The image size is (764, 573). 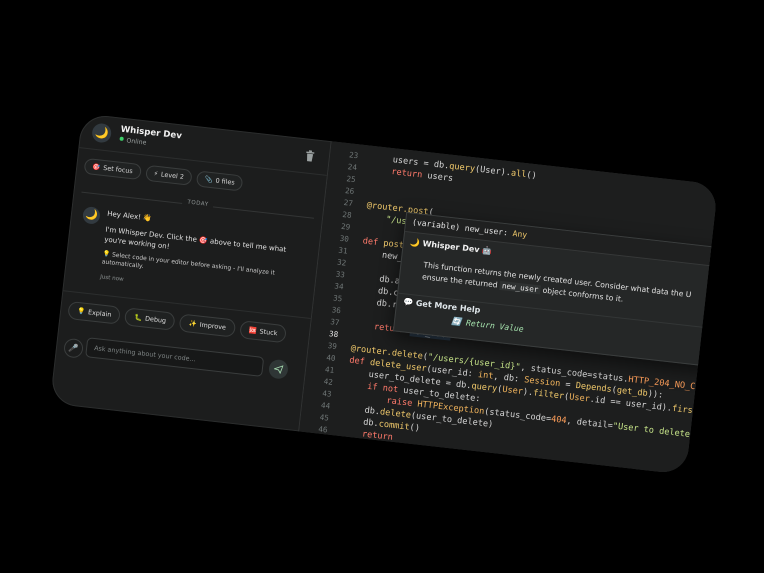 What do you see at coordinates (352, 167) in the screenshot?
I see `line-number: 24` at bounding box center [352, 167].